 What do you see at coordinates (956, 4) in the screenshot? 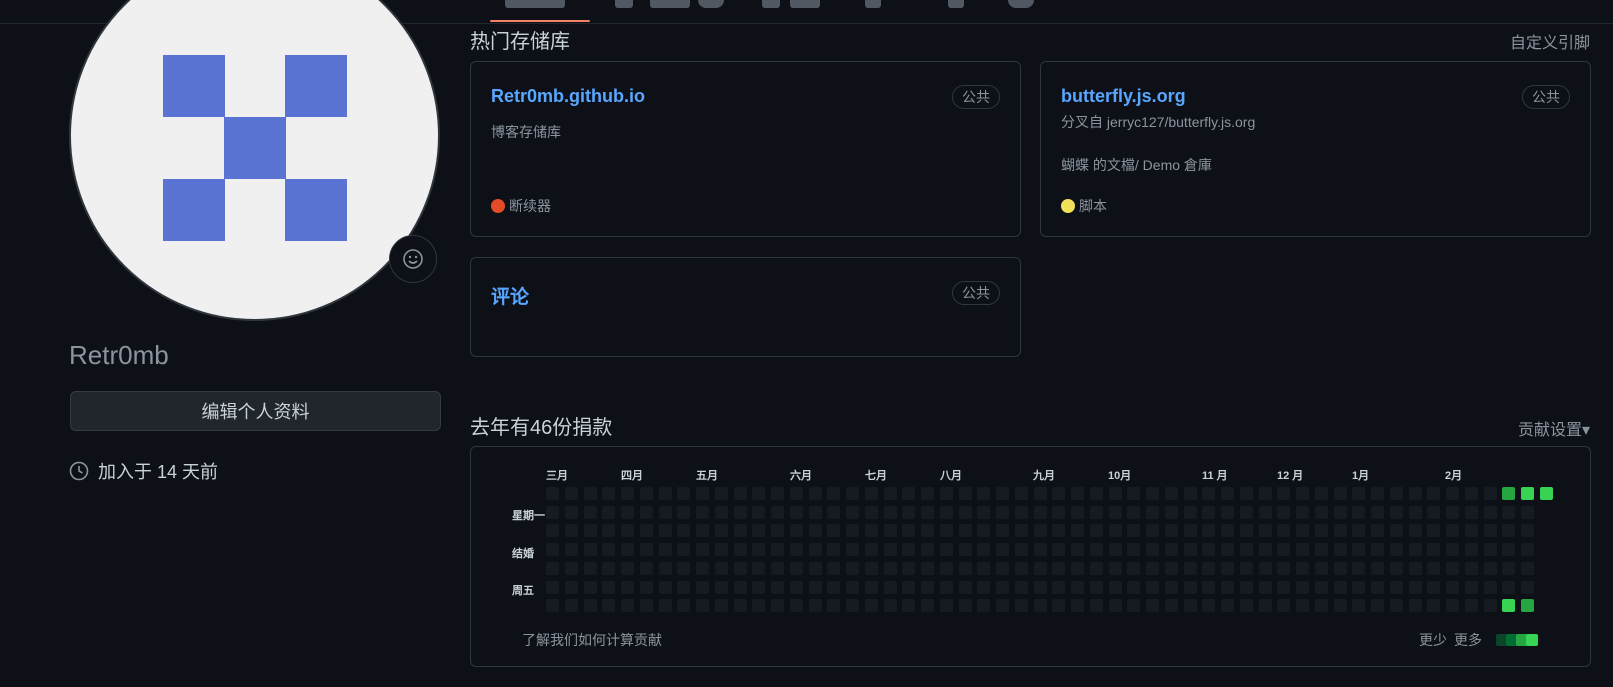
I see `star-icon` at bounding box center [956, 4].